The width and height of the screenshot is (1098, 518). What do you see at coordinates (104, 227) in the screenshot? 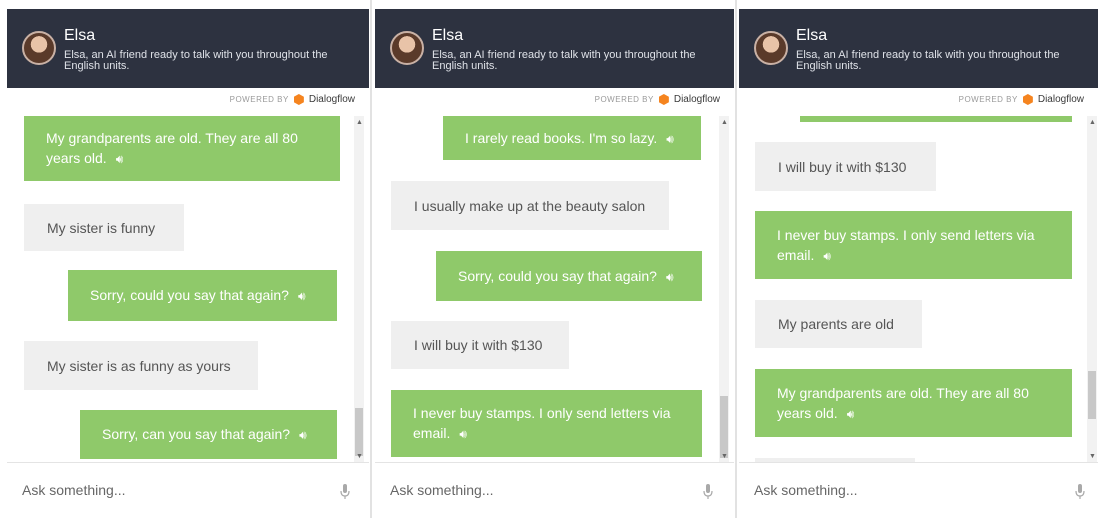
I see `user-message: My sister is funny` at bounding box center [104, 227].